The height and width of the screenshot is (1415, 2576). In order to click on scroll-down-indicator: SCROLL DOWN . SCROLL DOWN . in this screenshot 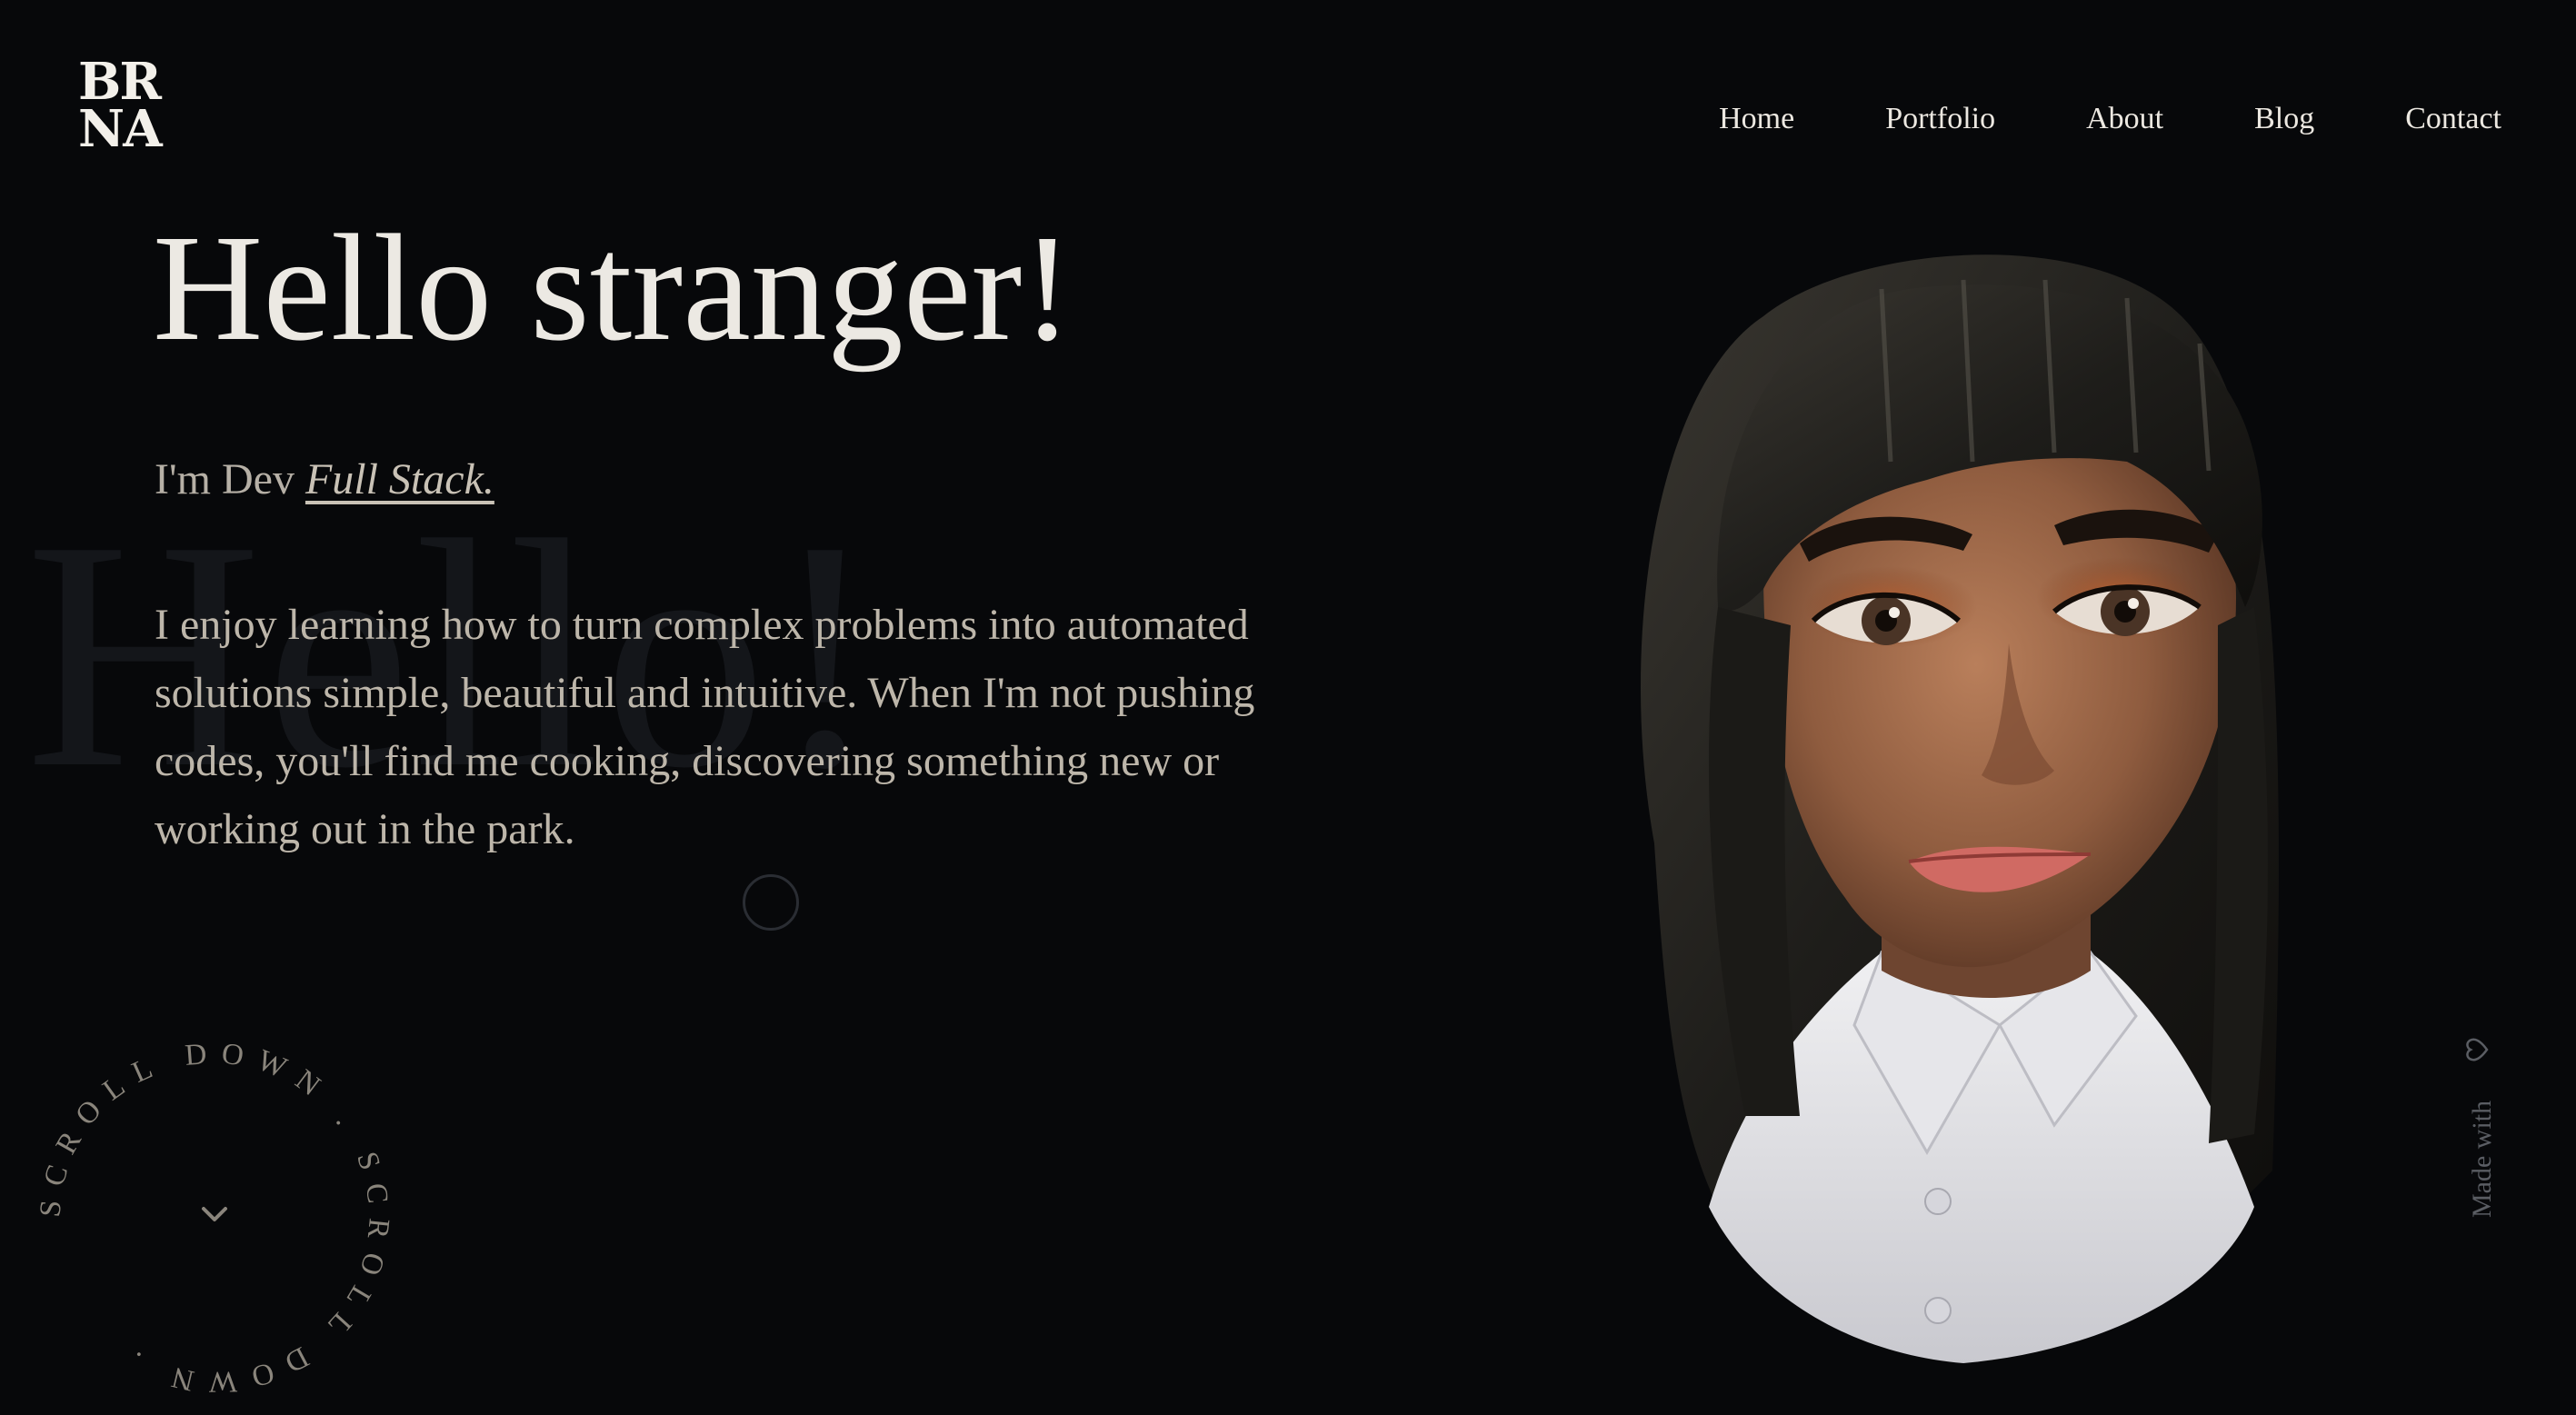, I will do `click(214, 1218)`.